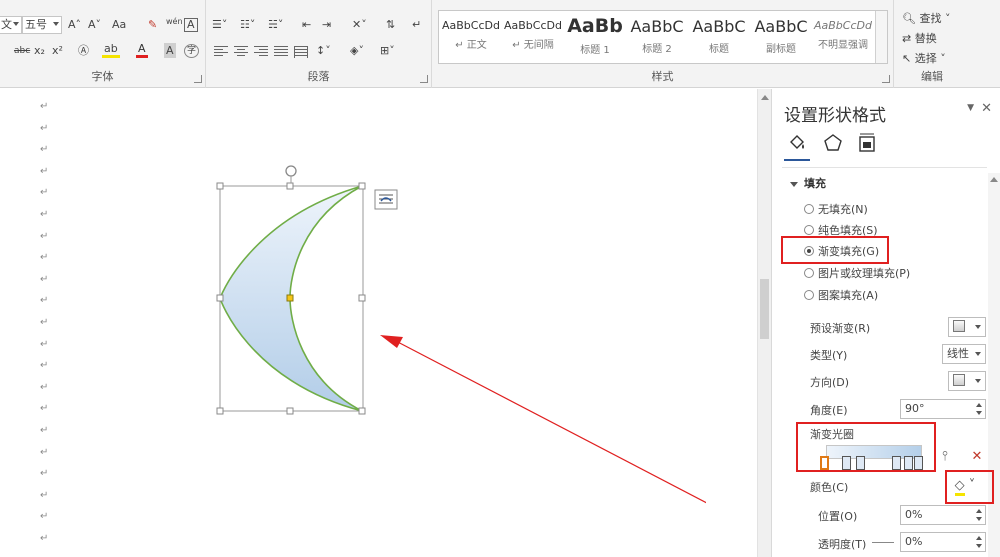 This screenshot has height=557, width=1000. I want to click on font-dialog-launcher-icon, so click(198, 79).